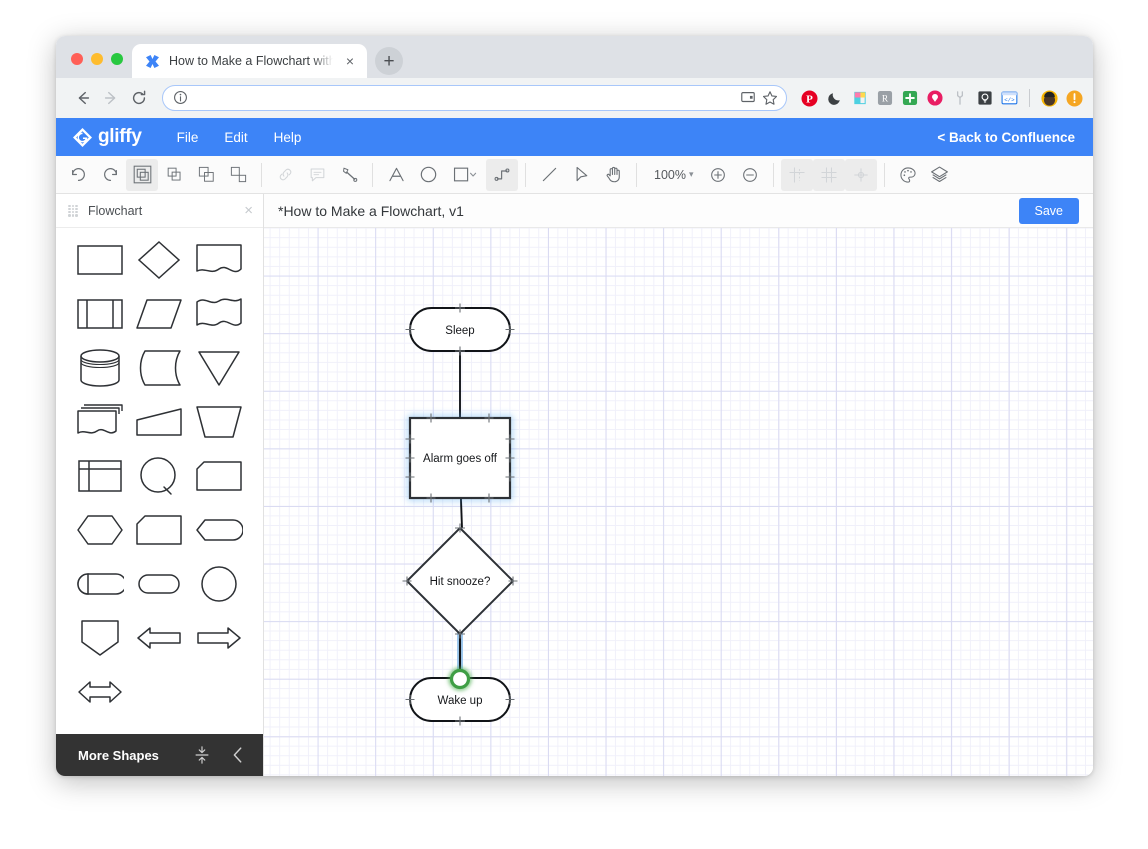  What do you see at coordinates (285, 175) in the screenshot?
I see `link-icon` at bounding box center [285, 175].